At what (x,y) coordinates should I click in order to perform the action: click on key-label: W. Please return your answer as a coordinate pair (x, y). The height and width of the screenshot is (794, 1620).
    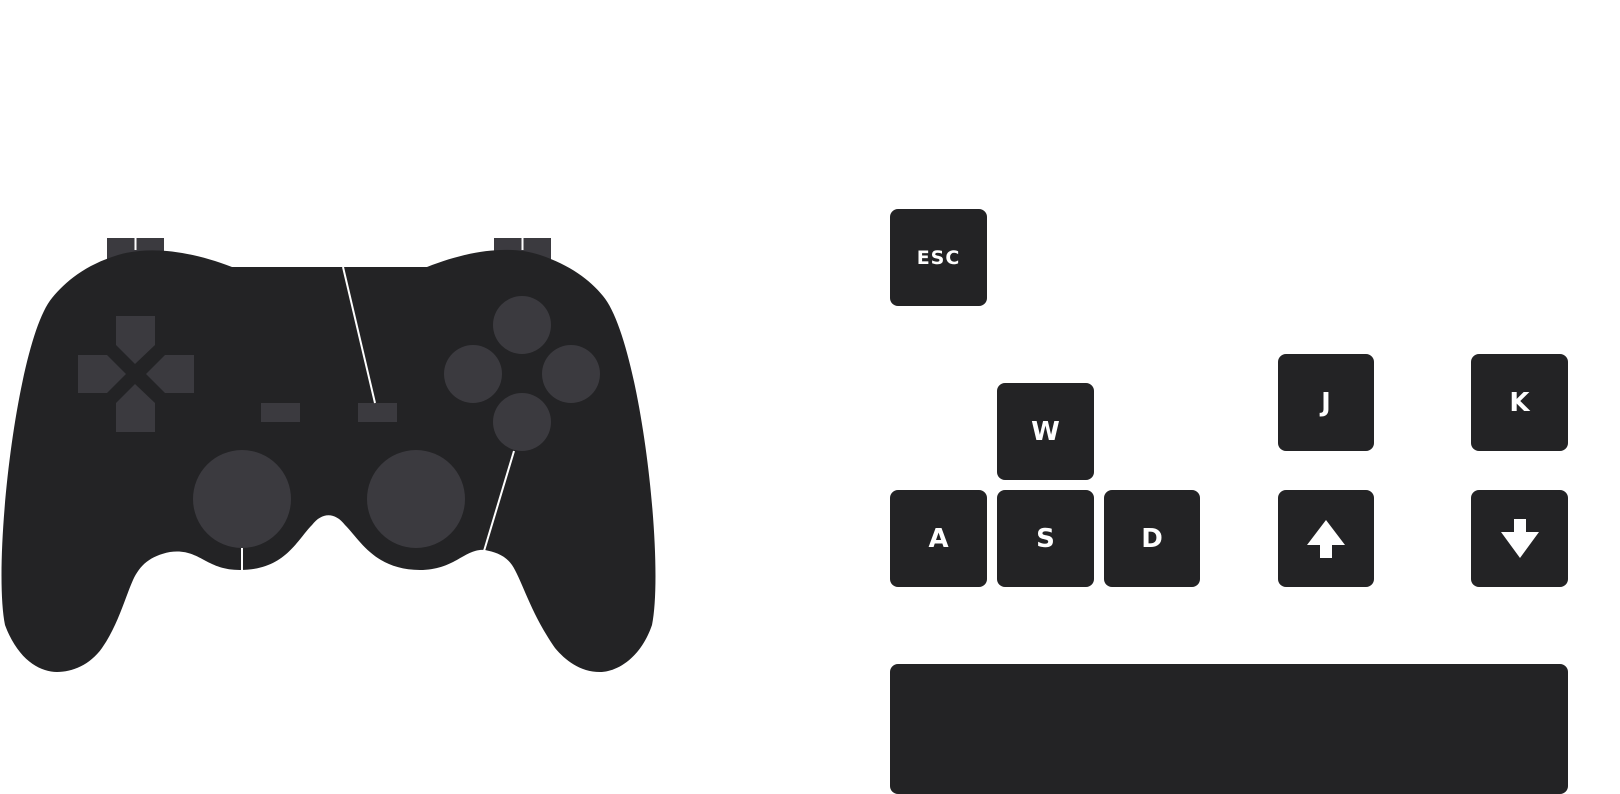
    Looking at the image, I should click on (1045, 431).